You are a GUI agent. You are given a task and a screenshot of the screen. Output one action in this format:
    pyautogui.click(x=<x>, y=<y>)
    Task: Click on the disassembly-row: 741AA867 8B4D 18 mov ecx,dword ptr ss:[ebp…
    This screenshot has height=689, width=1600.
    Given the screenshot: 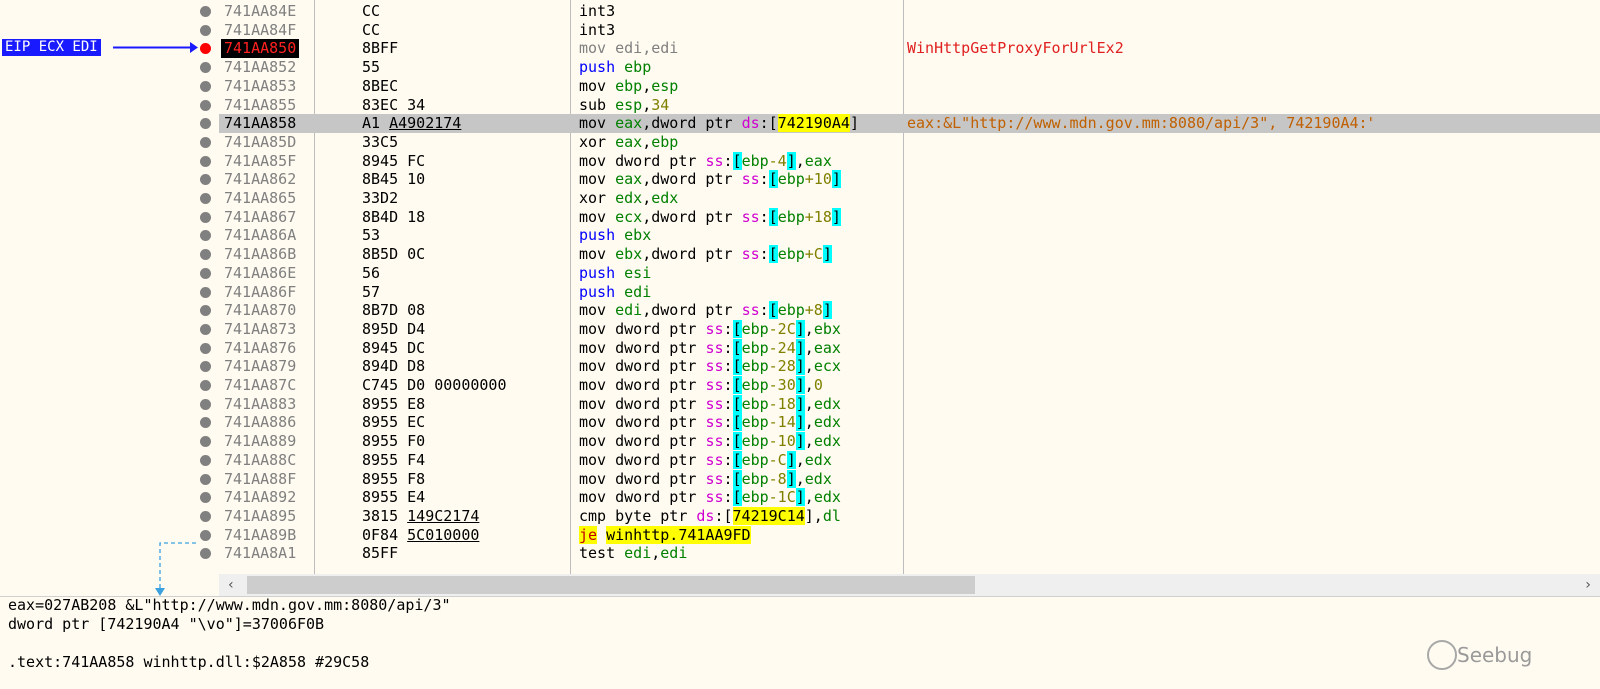 What is the action you would take?
    pyautogui.click(x=909, y=217)
    